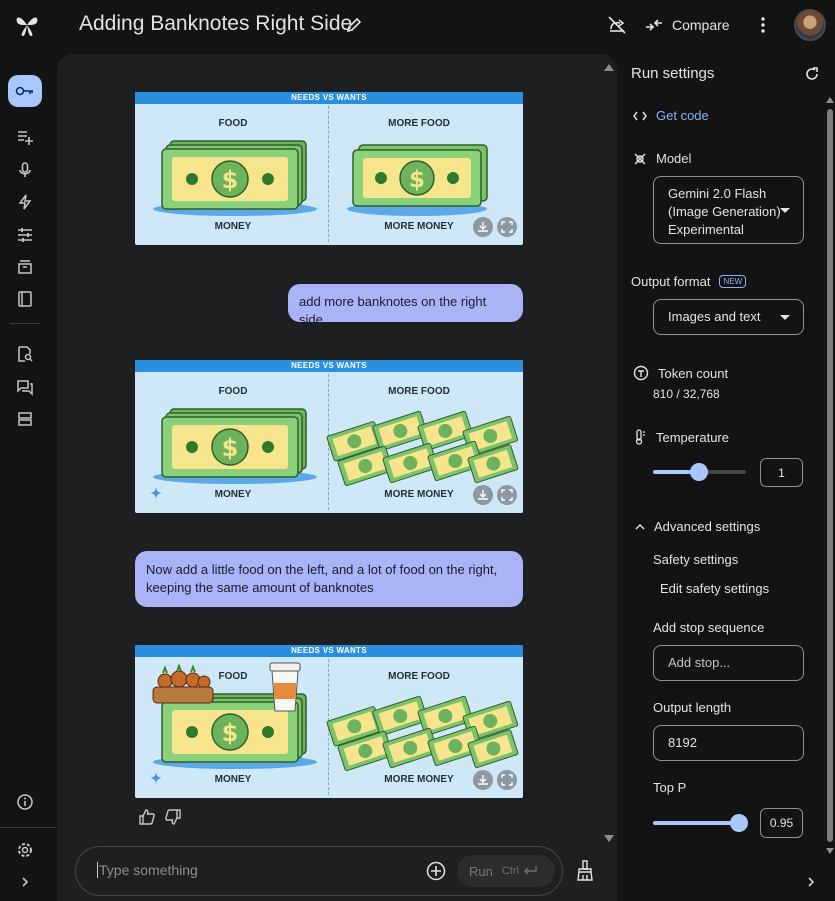 This screenshot has height=901, width=835. Describe the element at coordinates (640, 158) in the screenshot. I see `model-icon` at that location.